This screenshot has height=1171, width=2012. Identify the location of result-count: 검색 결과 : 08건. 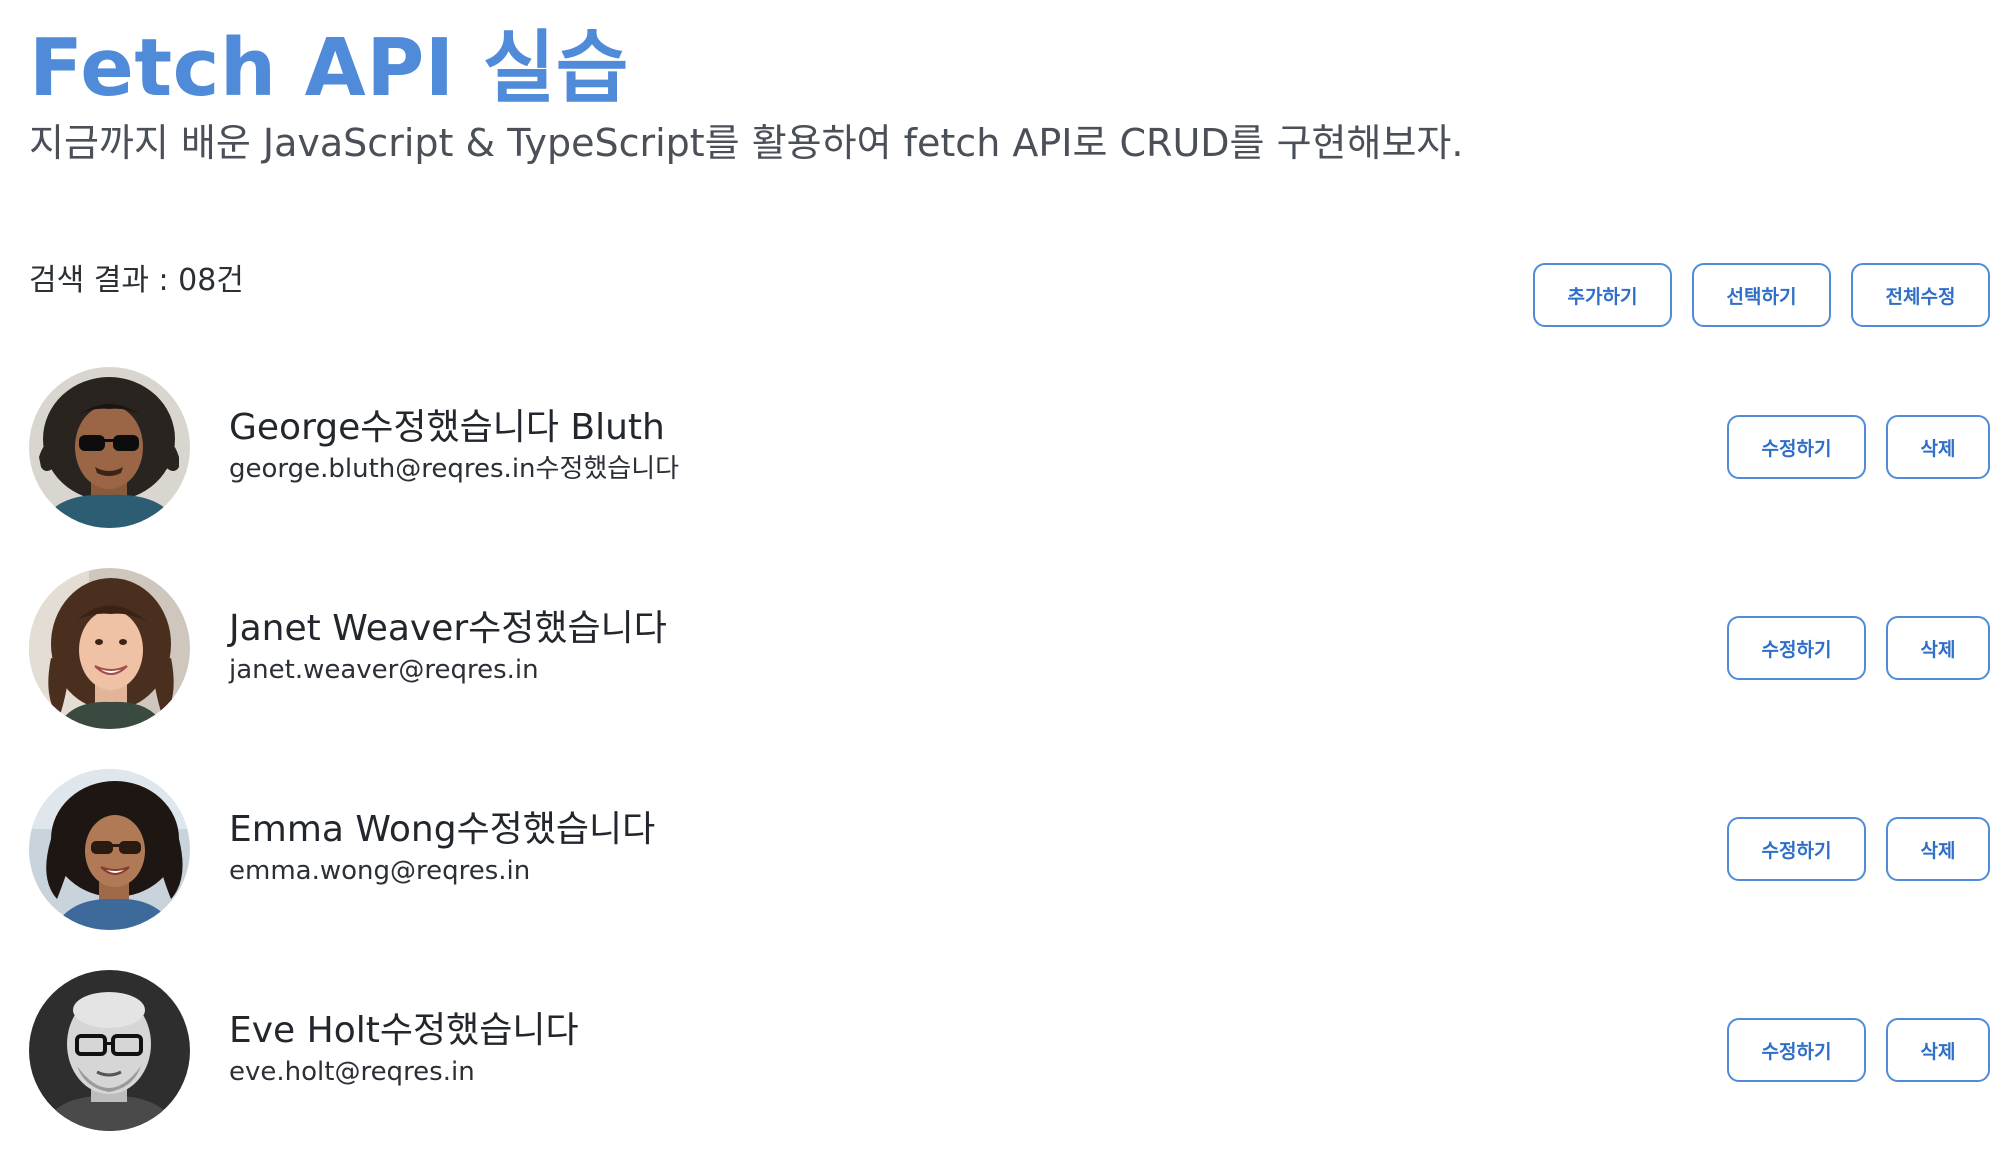
(136, 280).